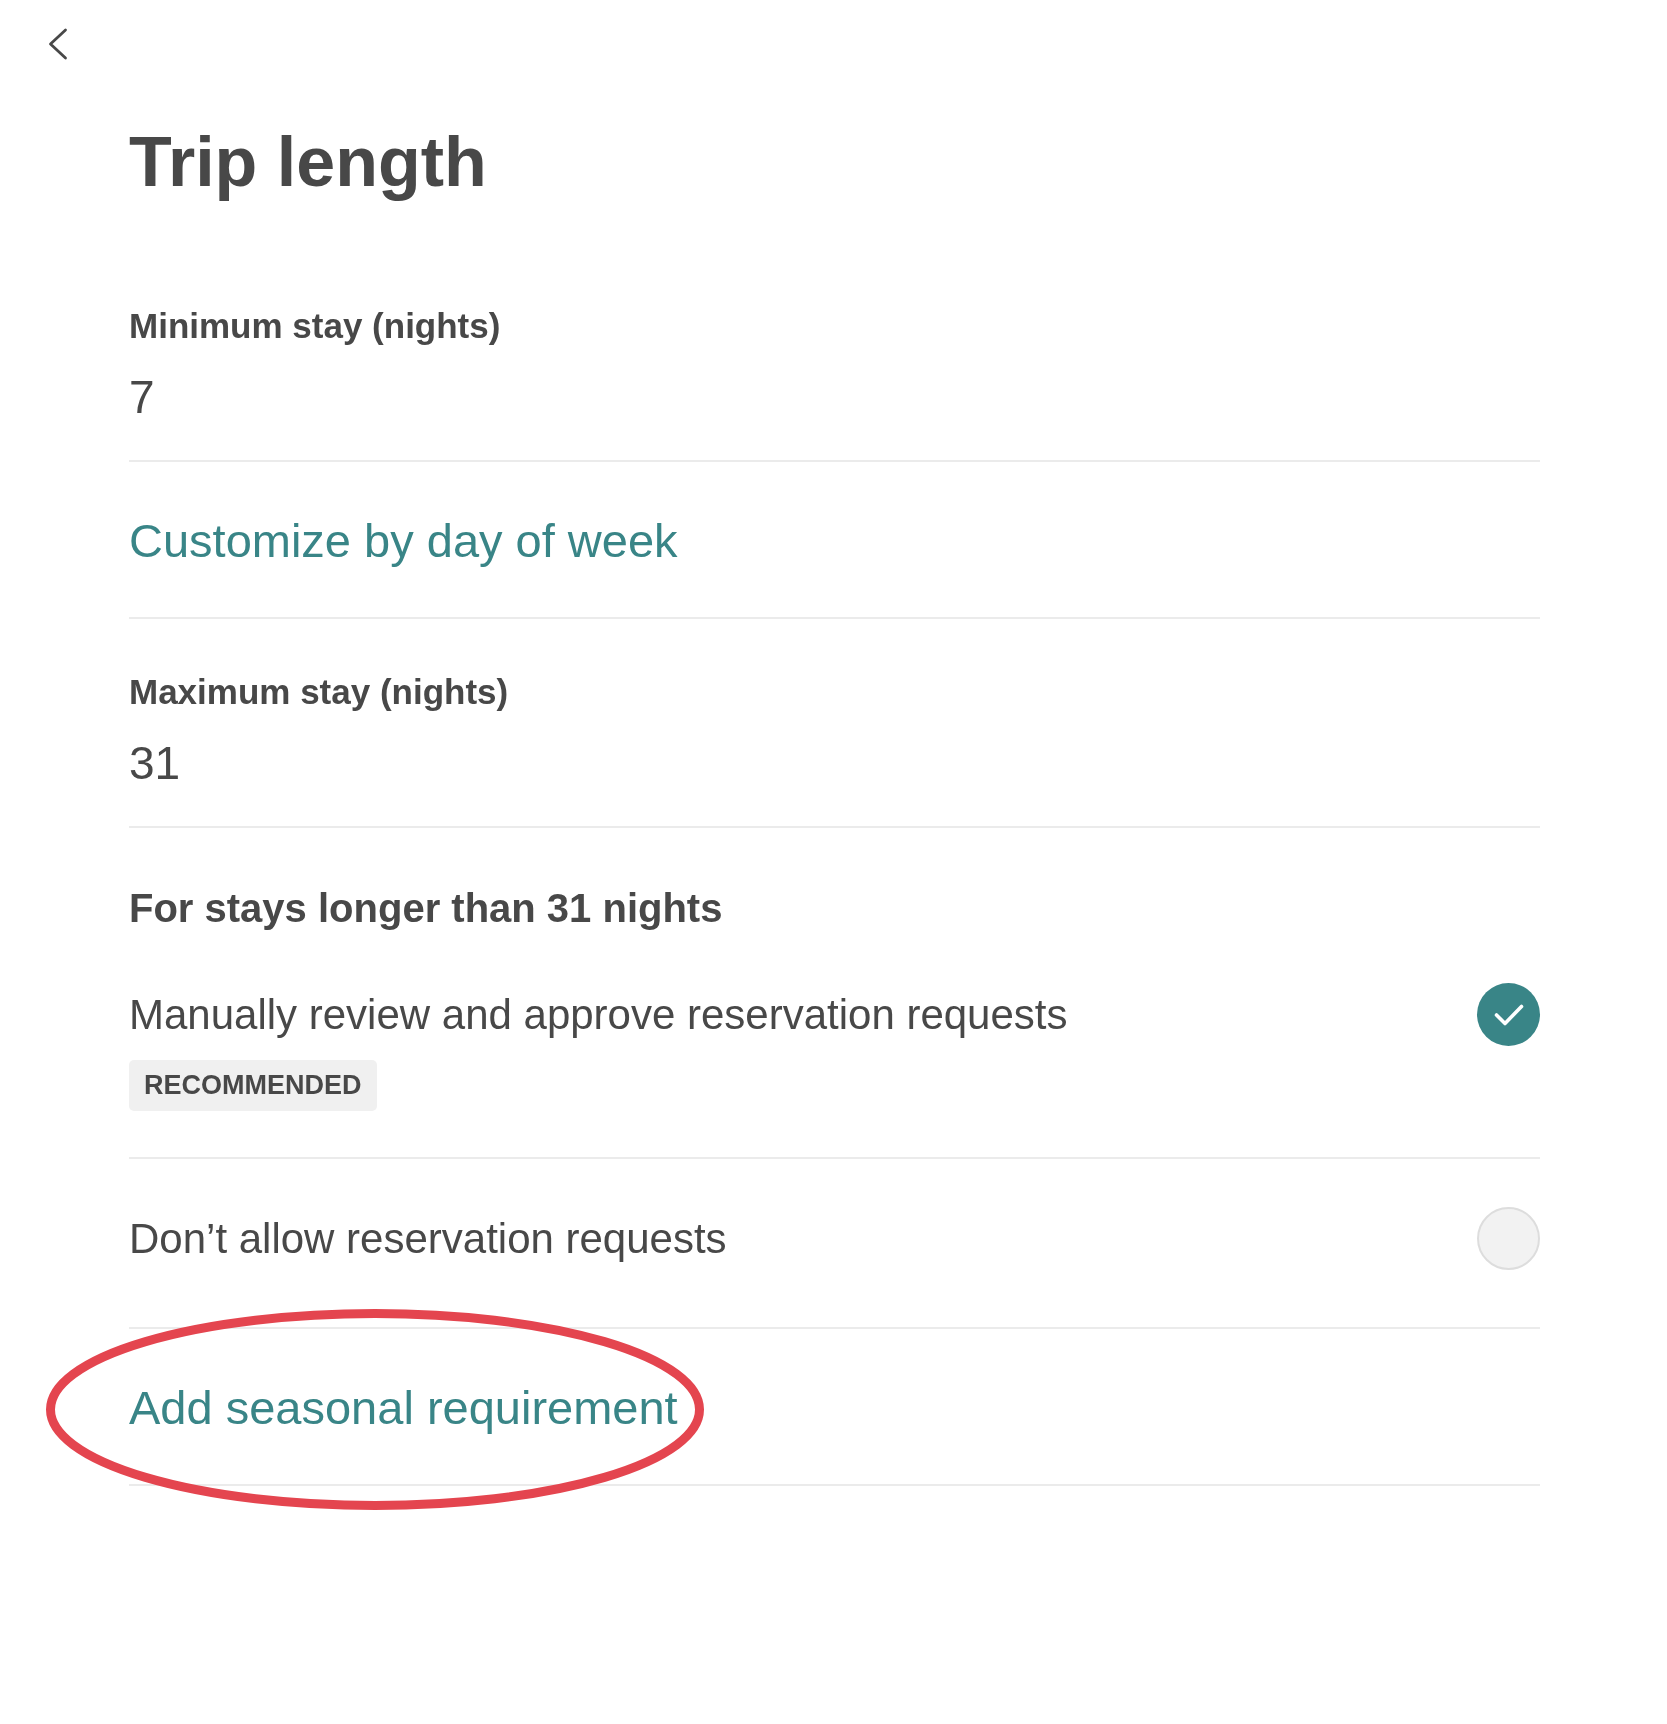 This screenshot has width=1667, height=1724. Describe the element at coordinates (308, 162) in the screenshot. I see `page-title: Trip length` at that location.